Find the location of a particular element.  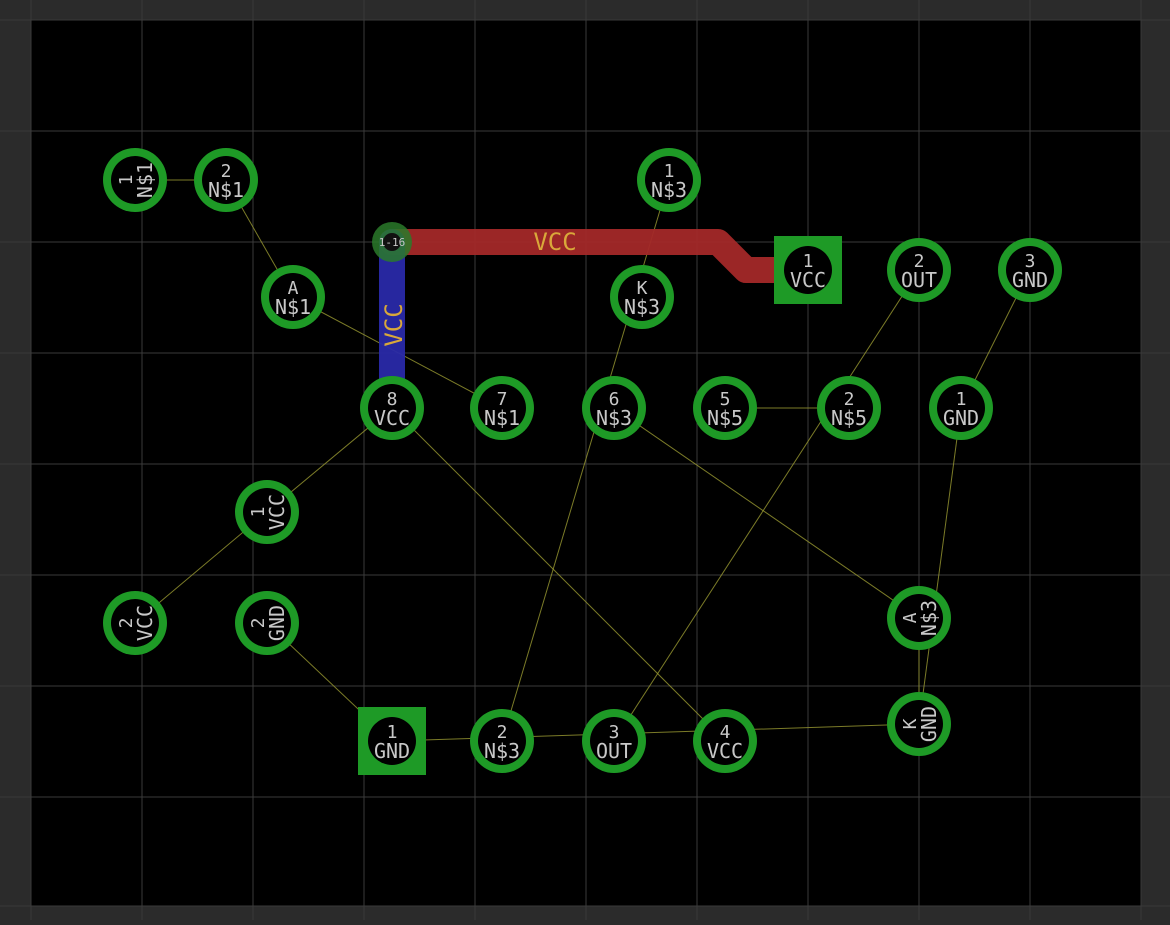

pad-n3-6: 6N$3 is located at coordinates (614, 408).